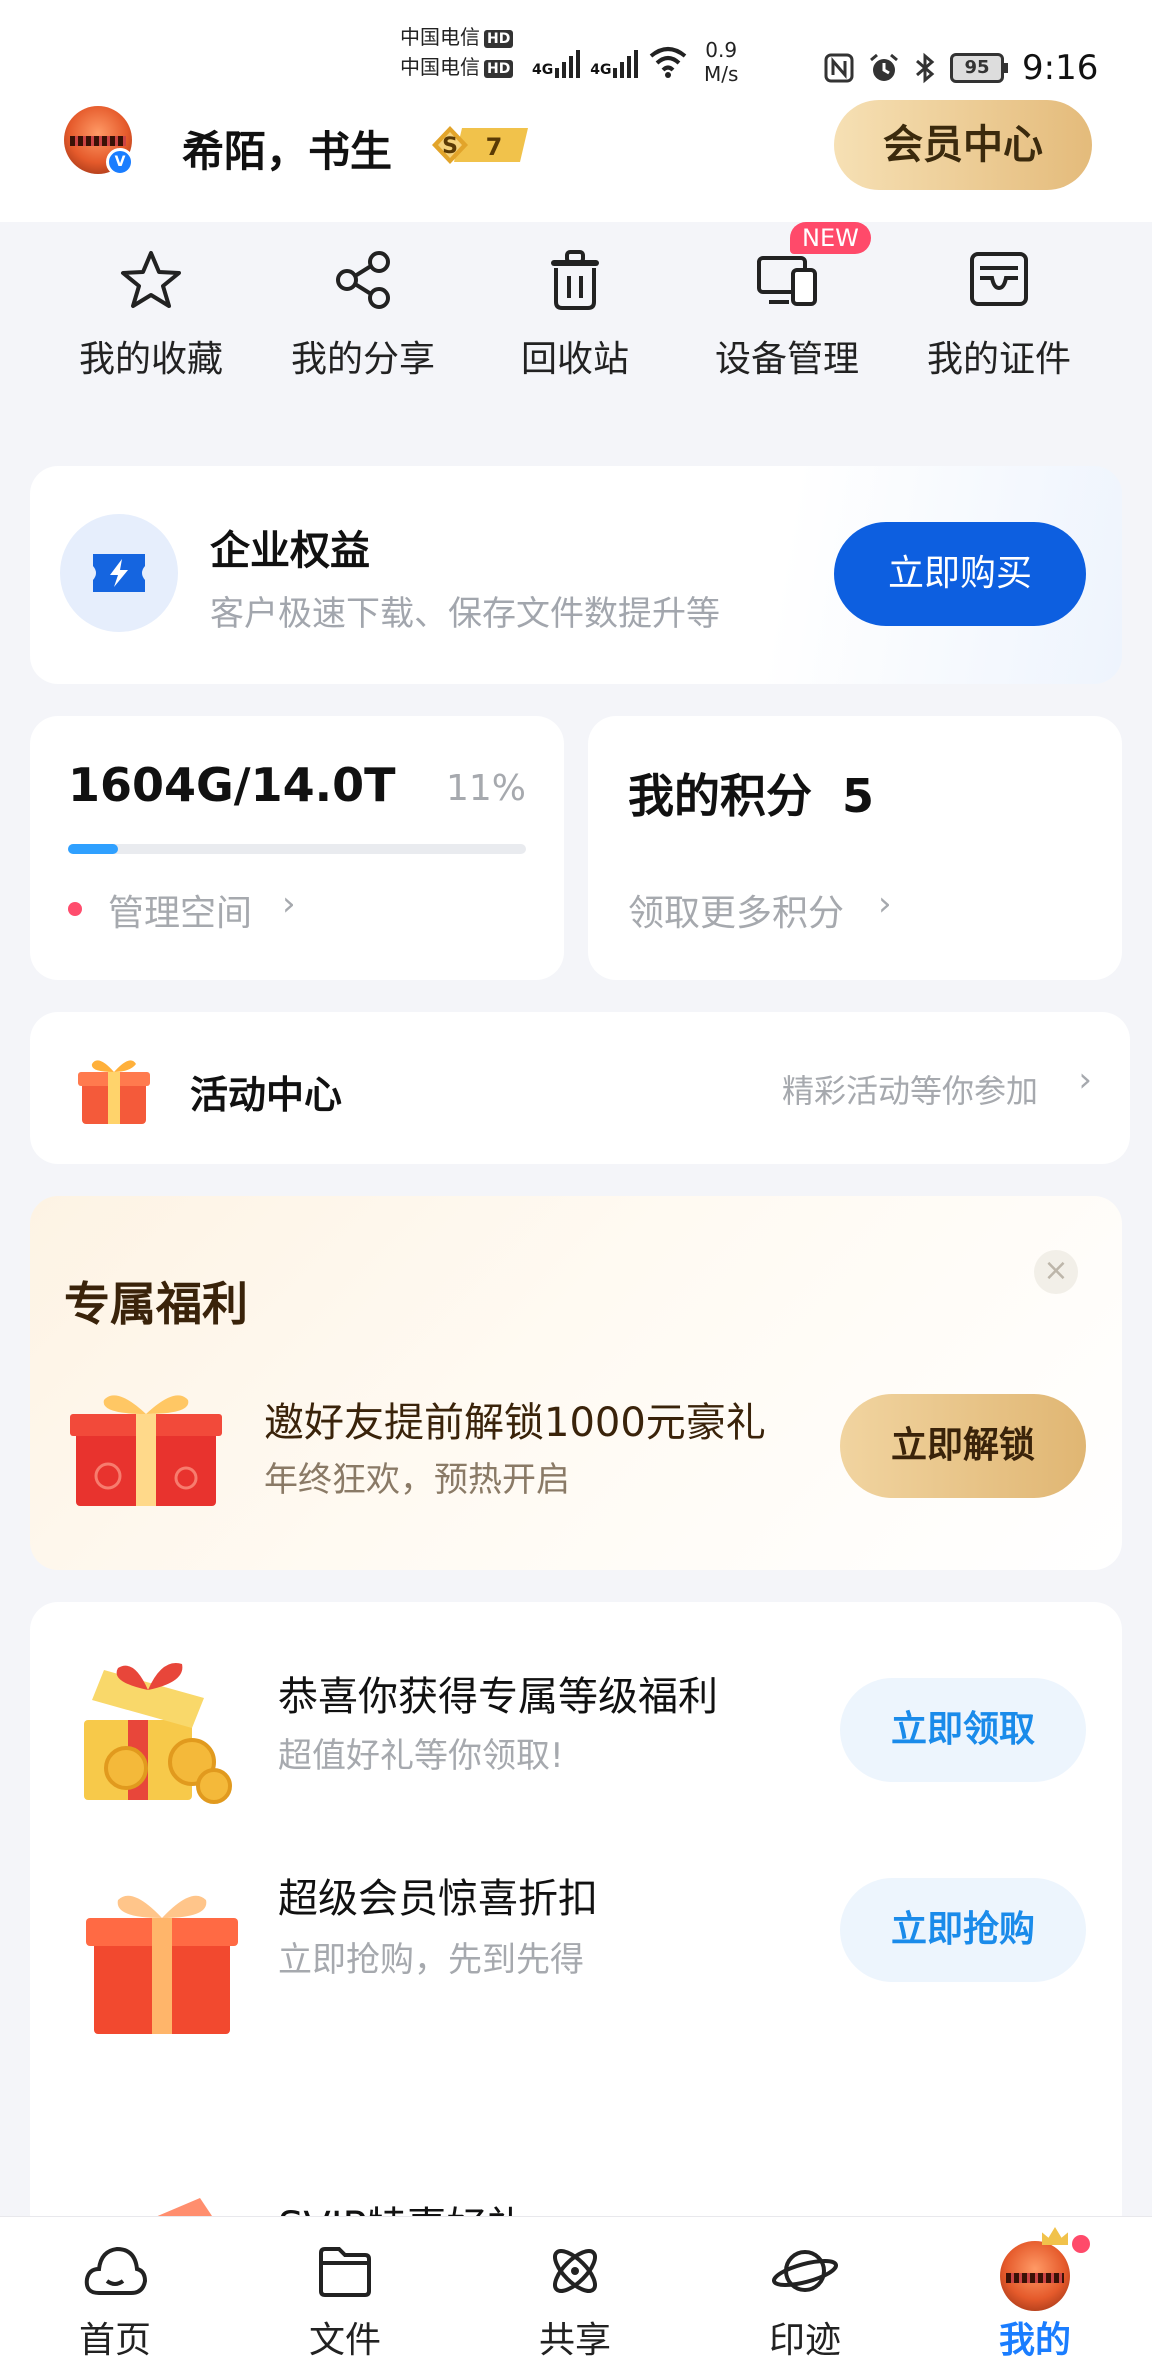 The height and width of the screenshot is (2377, 1152). I want to click on nav-files: 文件, so click(345, 2302).